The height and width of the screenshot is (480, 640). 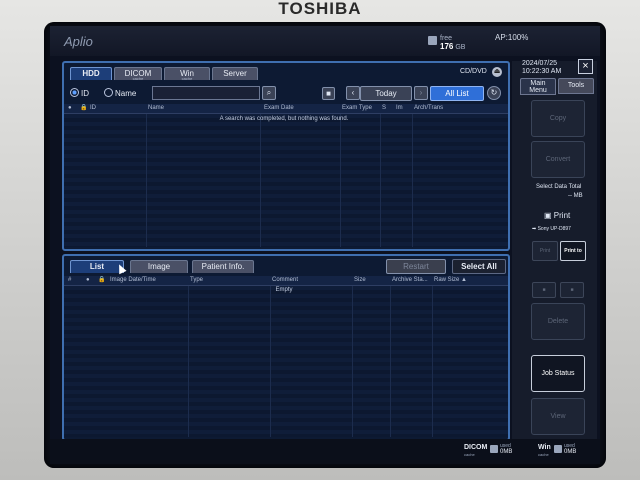 What do you see at coordinates (538, 86) in the screenshot?
I see `tab-main-menu: Main Menu` at bounding box center [538, 86].